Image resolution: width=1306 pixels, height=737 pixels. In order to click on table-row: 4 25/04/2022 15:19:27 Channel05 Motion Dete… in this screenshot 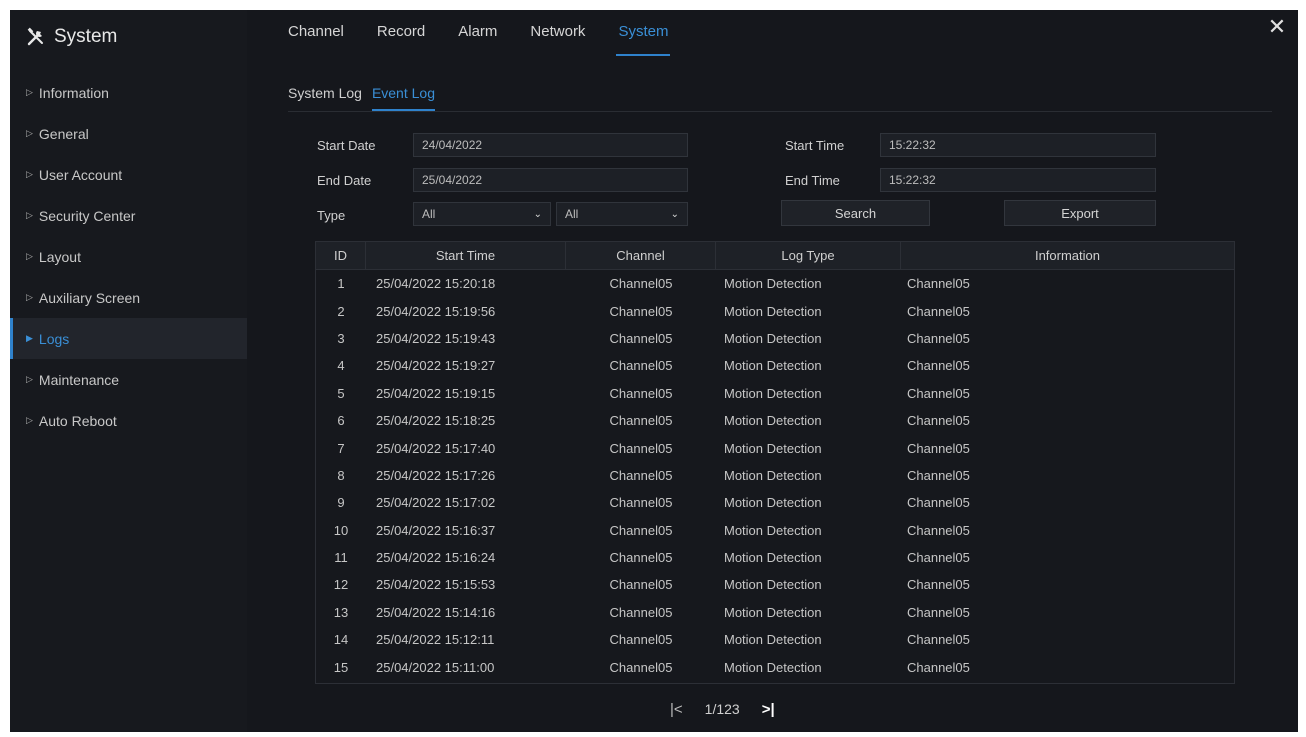, I will do `click(775, 365)`.